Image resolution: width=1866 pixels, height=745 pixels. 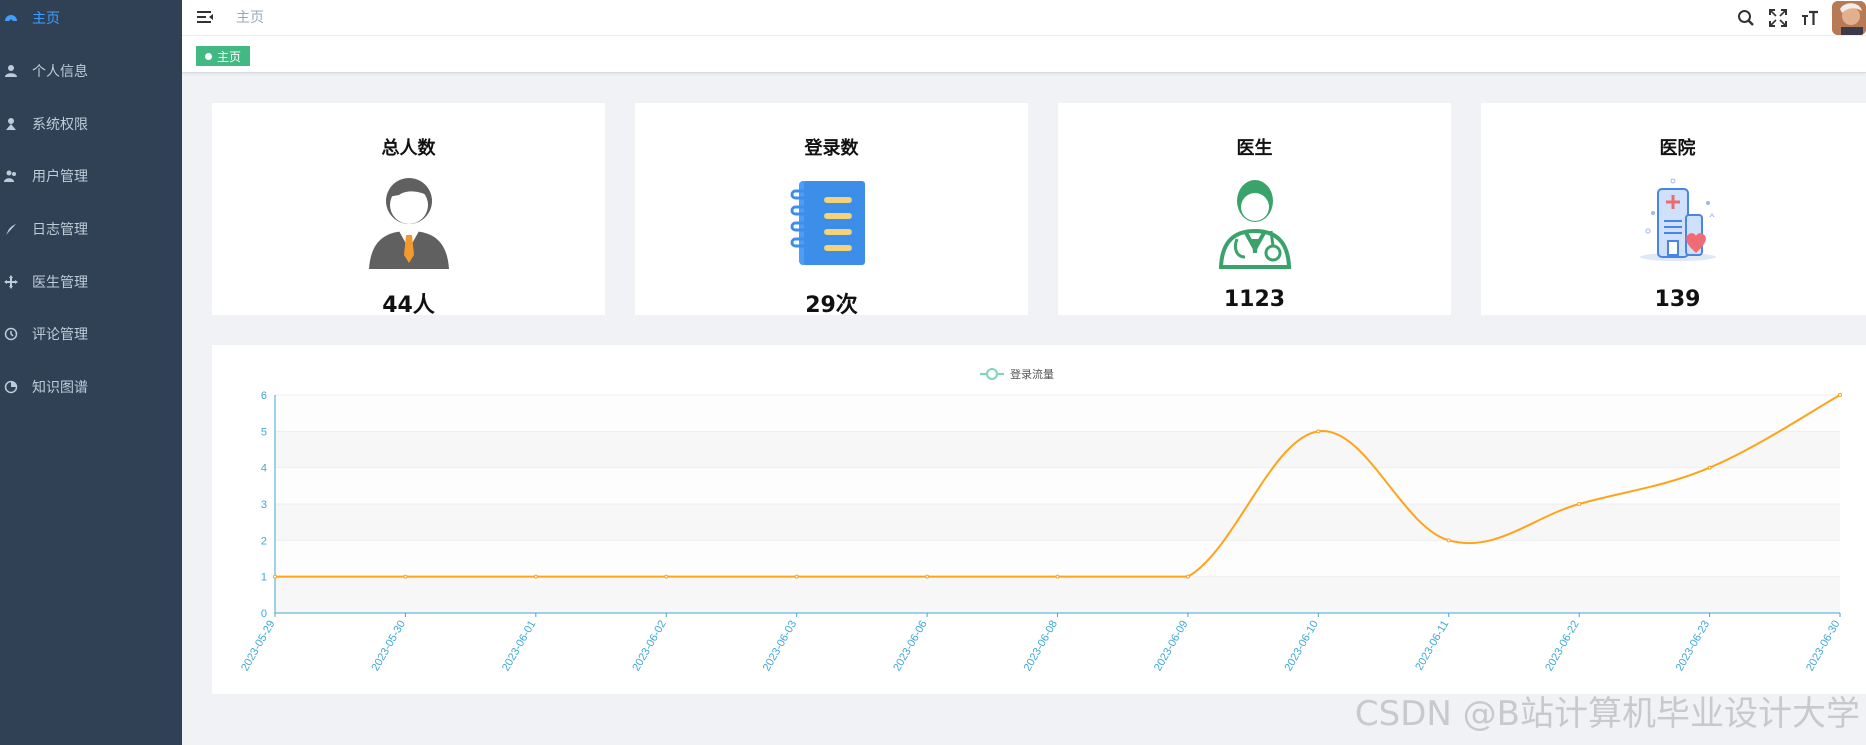 I want to click on sidebar: 主页 个人信息 系统权限 用户管理 日志管理 医生管理 评论管理 知识图谱, so click(x=91, y=372).